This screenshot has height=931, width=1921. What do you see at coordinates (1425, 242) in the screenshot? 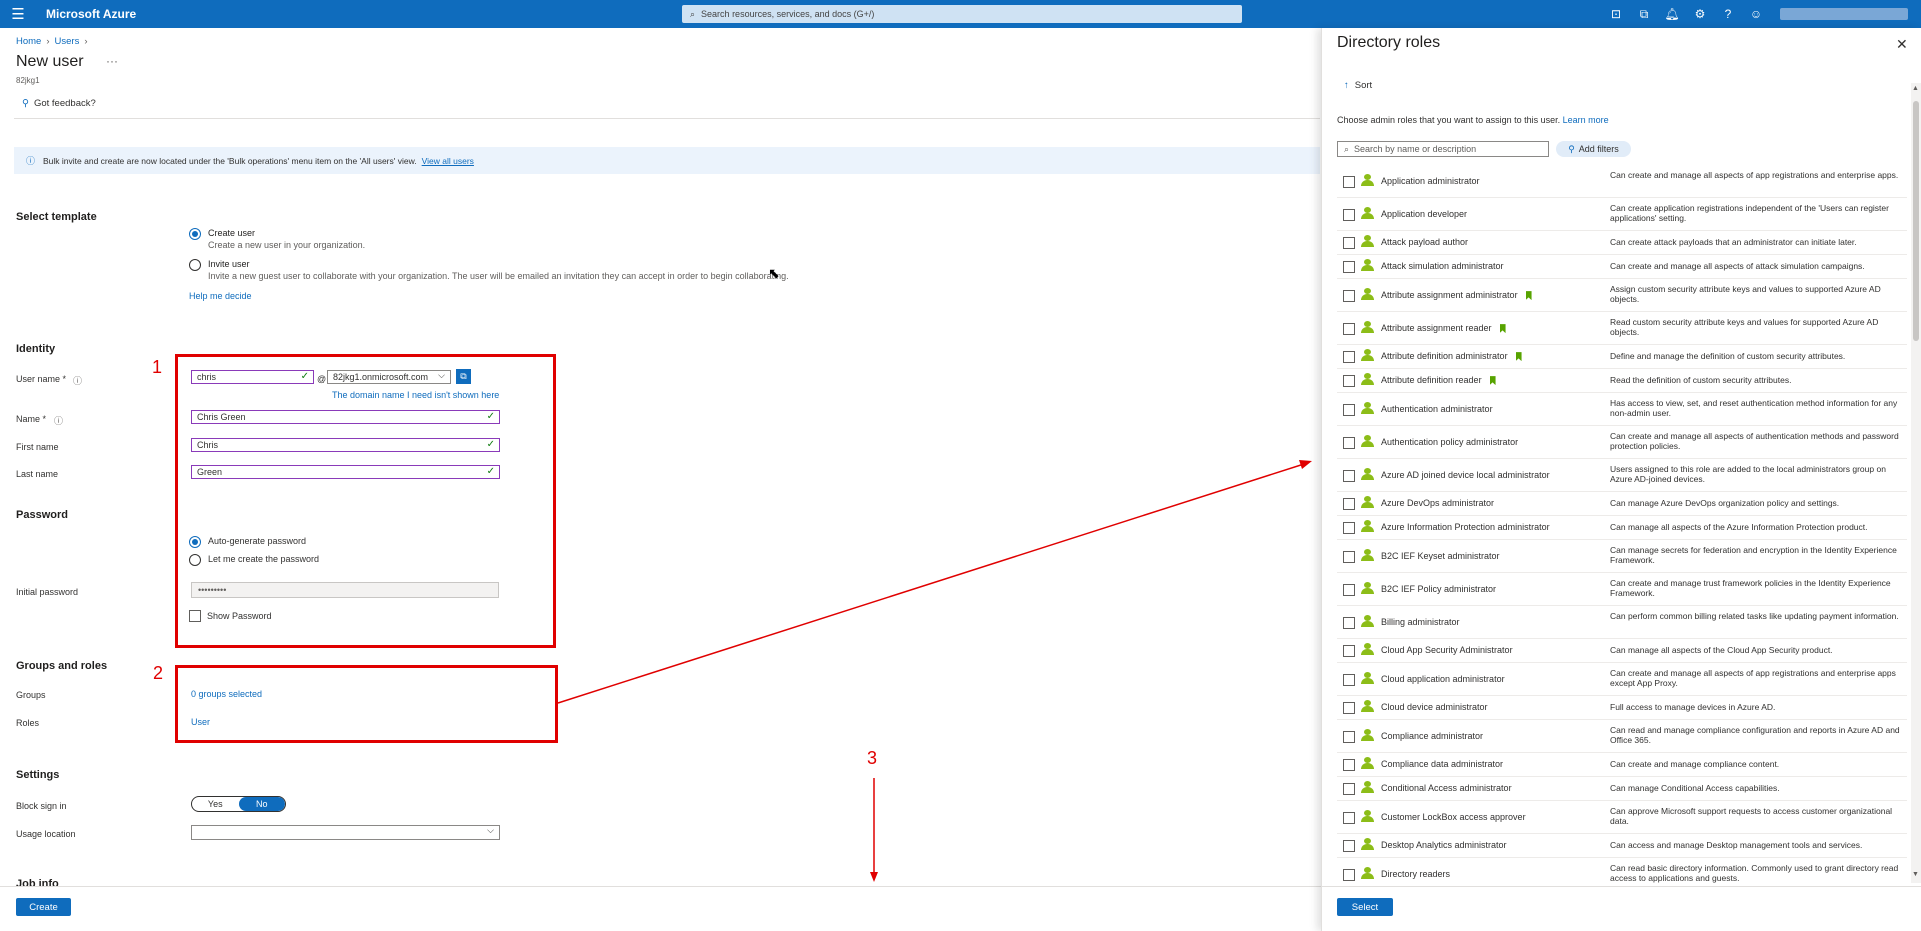
I see `role-name-text: Attack payload author` at bounding box center [1425, 242].